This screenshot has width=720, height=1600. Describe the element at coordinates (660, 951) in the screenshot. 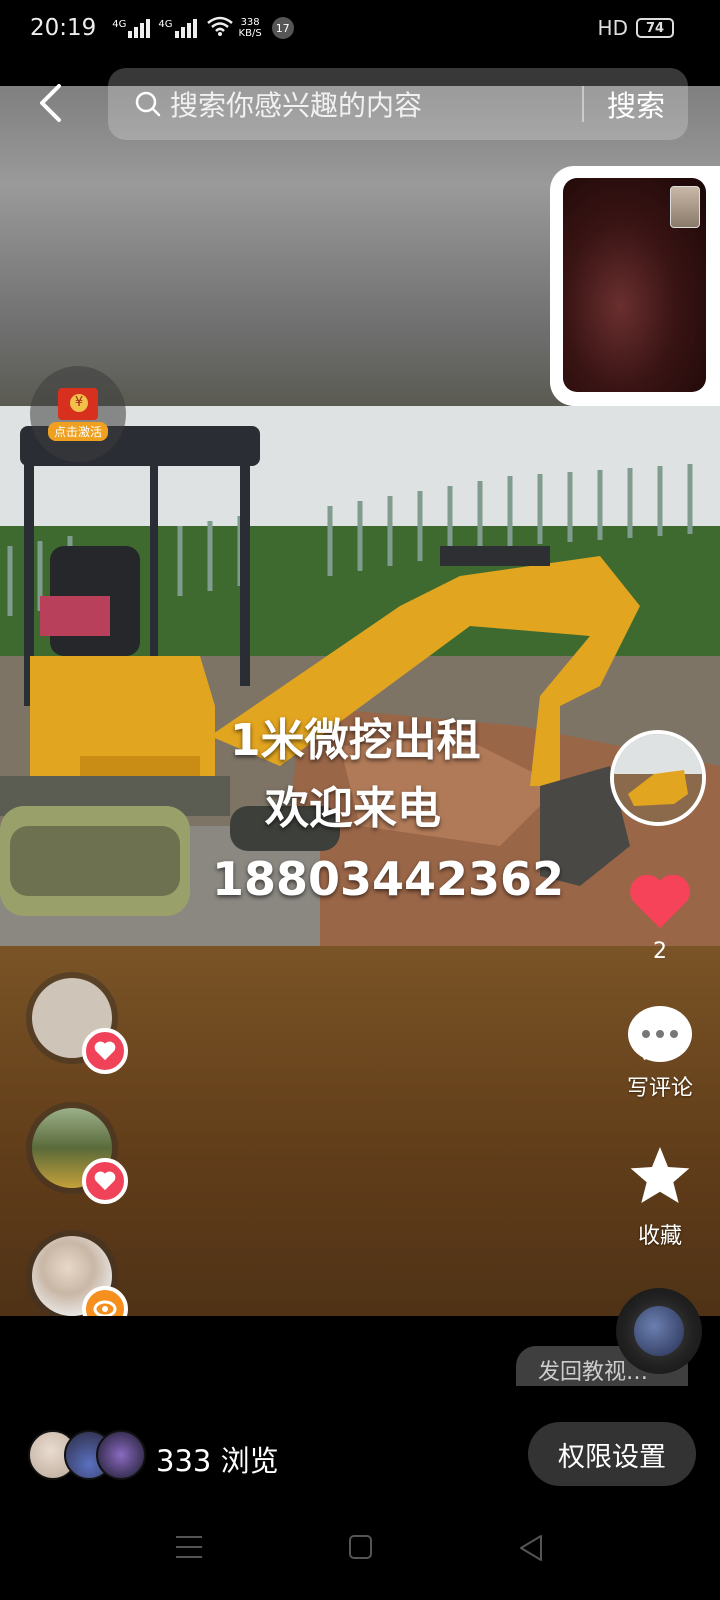

I see `like-count: 2` at that location.